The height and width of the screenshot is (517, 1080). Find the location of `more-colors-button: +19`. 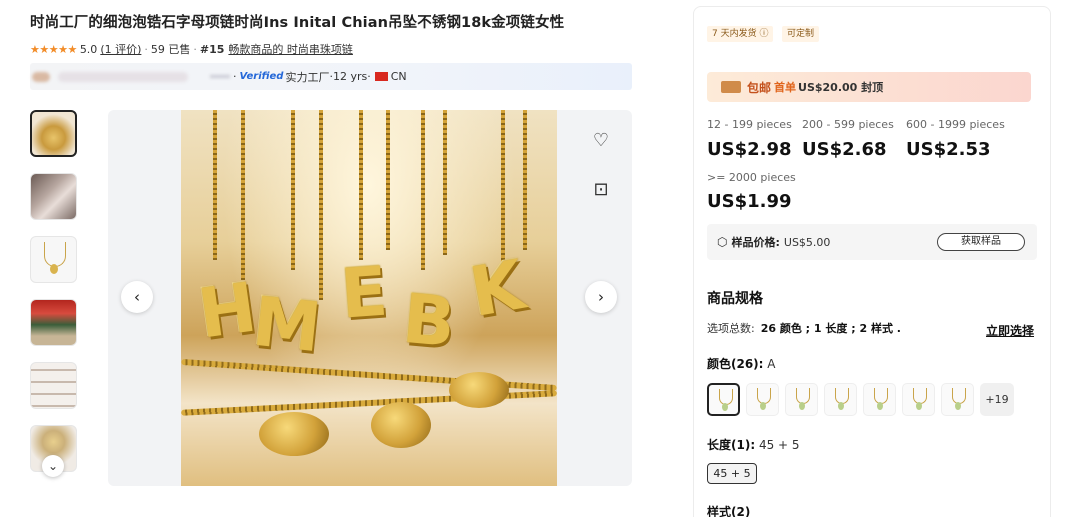

more-colors-button: +19 is located at coordinates (997, 399).